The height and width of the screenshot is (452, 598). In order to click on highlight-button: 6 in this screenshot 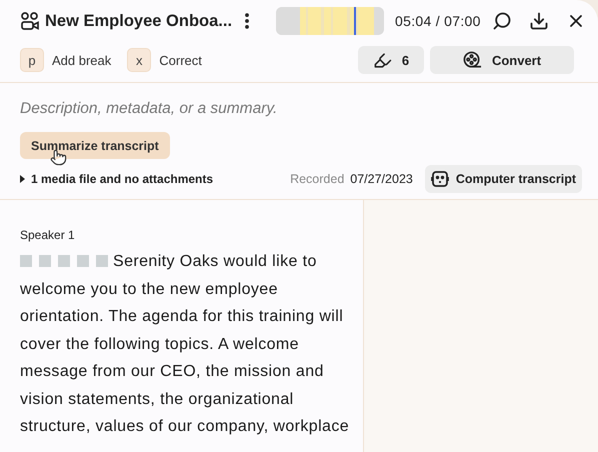, I will do `click(391, 60)`.